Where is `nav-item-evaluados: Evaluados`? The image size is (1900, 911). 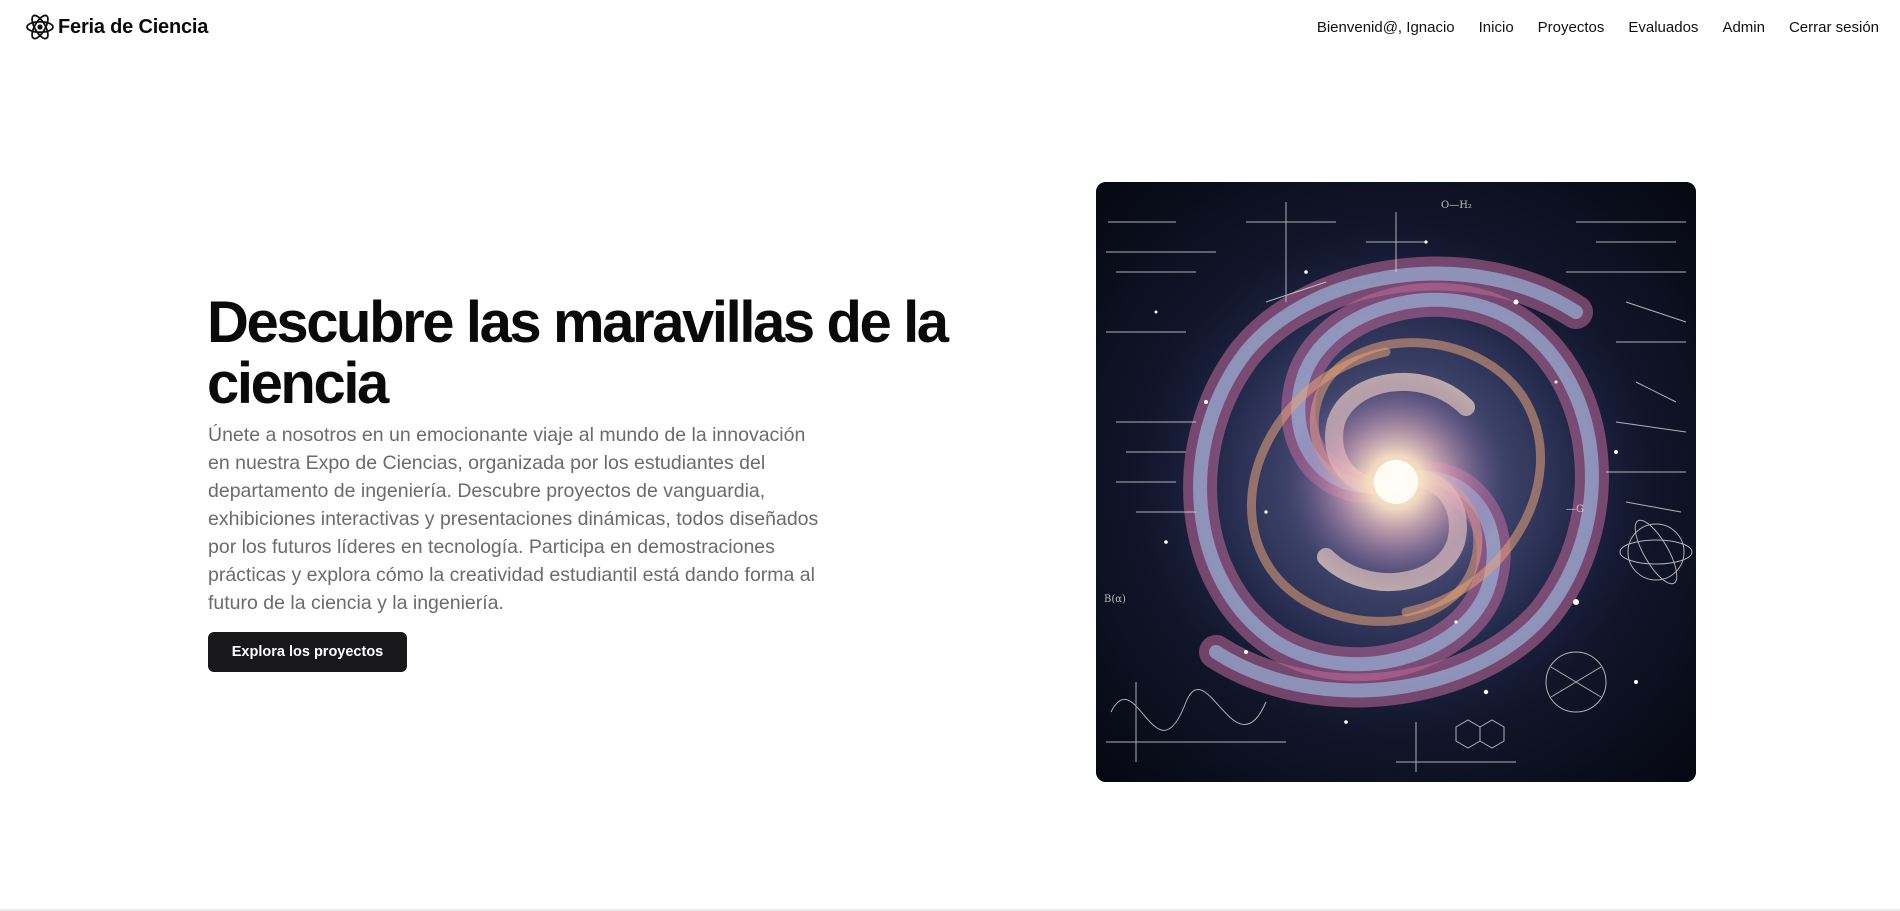 nav-item-evaluados: Evaluados is located at coordinates (1663, 27).